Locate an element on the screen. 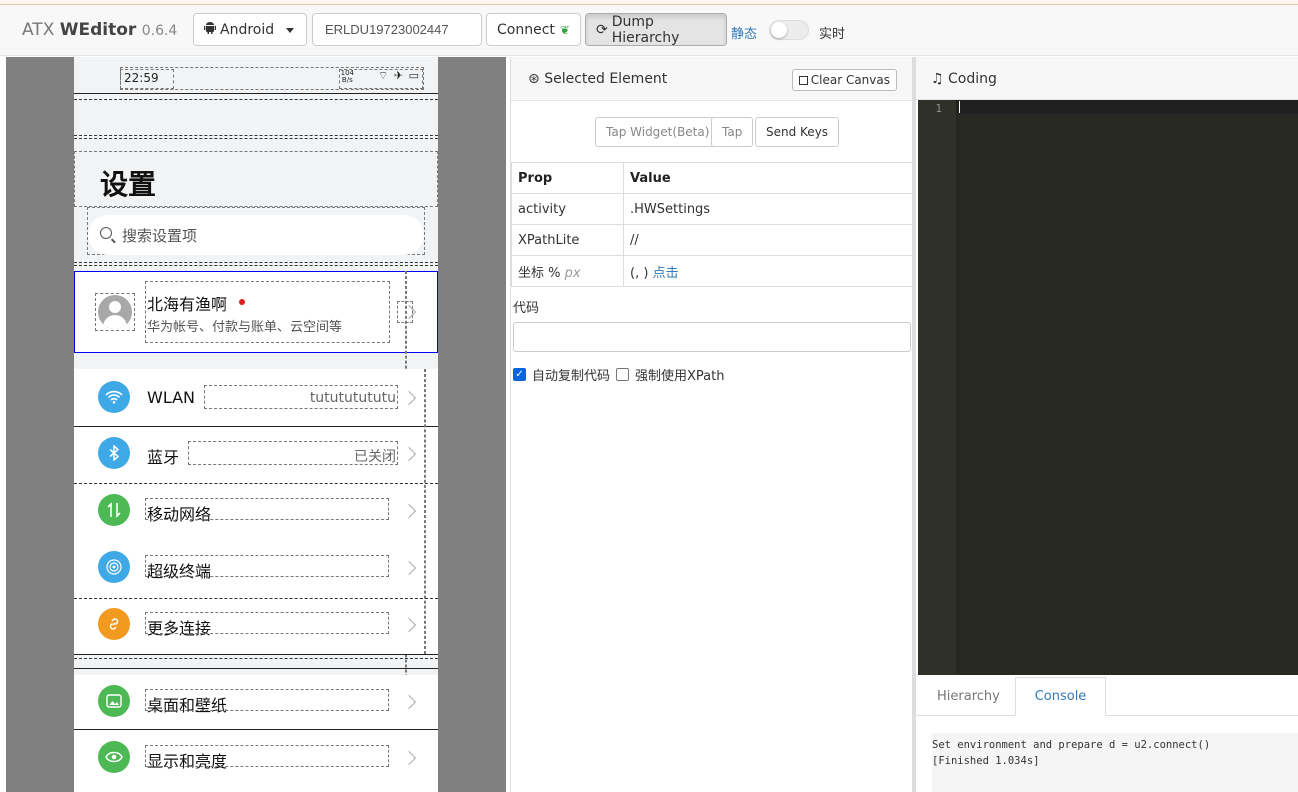 The height and width of the screenshot is (792, 1298). prop-name: XPathLite is located at coordinates (567, 240).